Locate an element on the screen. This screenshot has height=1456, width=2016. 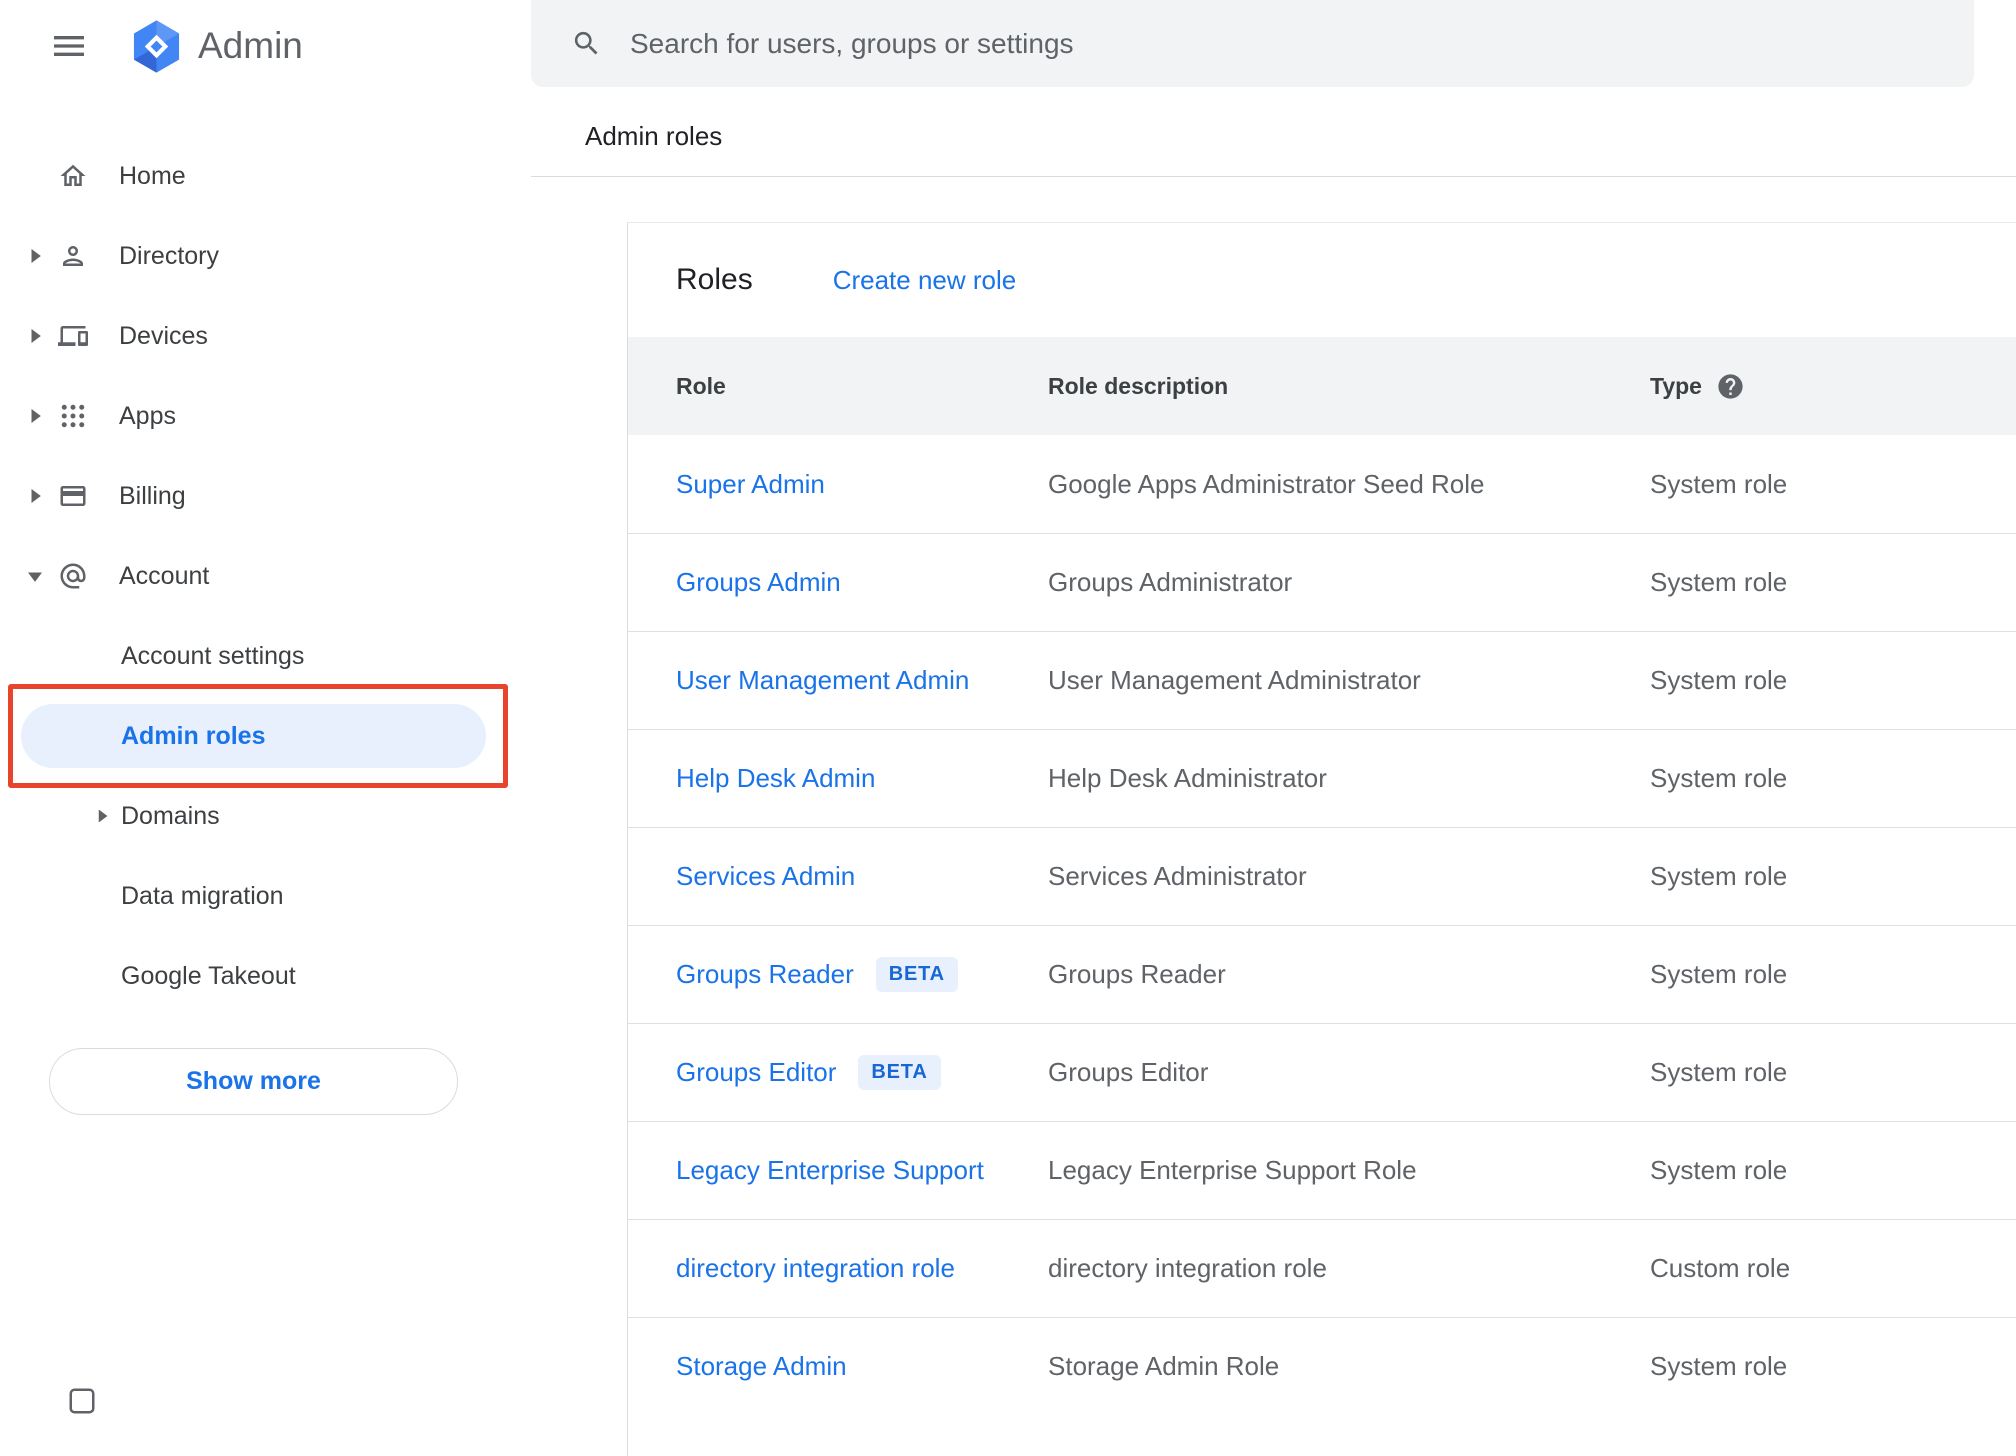
table-header-row: Role Role description Type is located at coordinates (1322, 386).